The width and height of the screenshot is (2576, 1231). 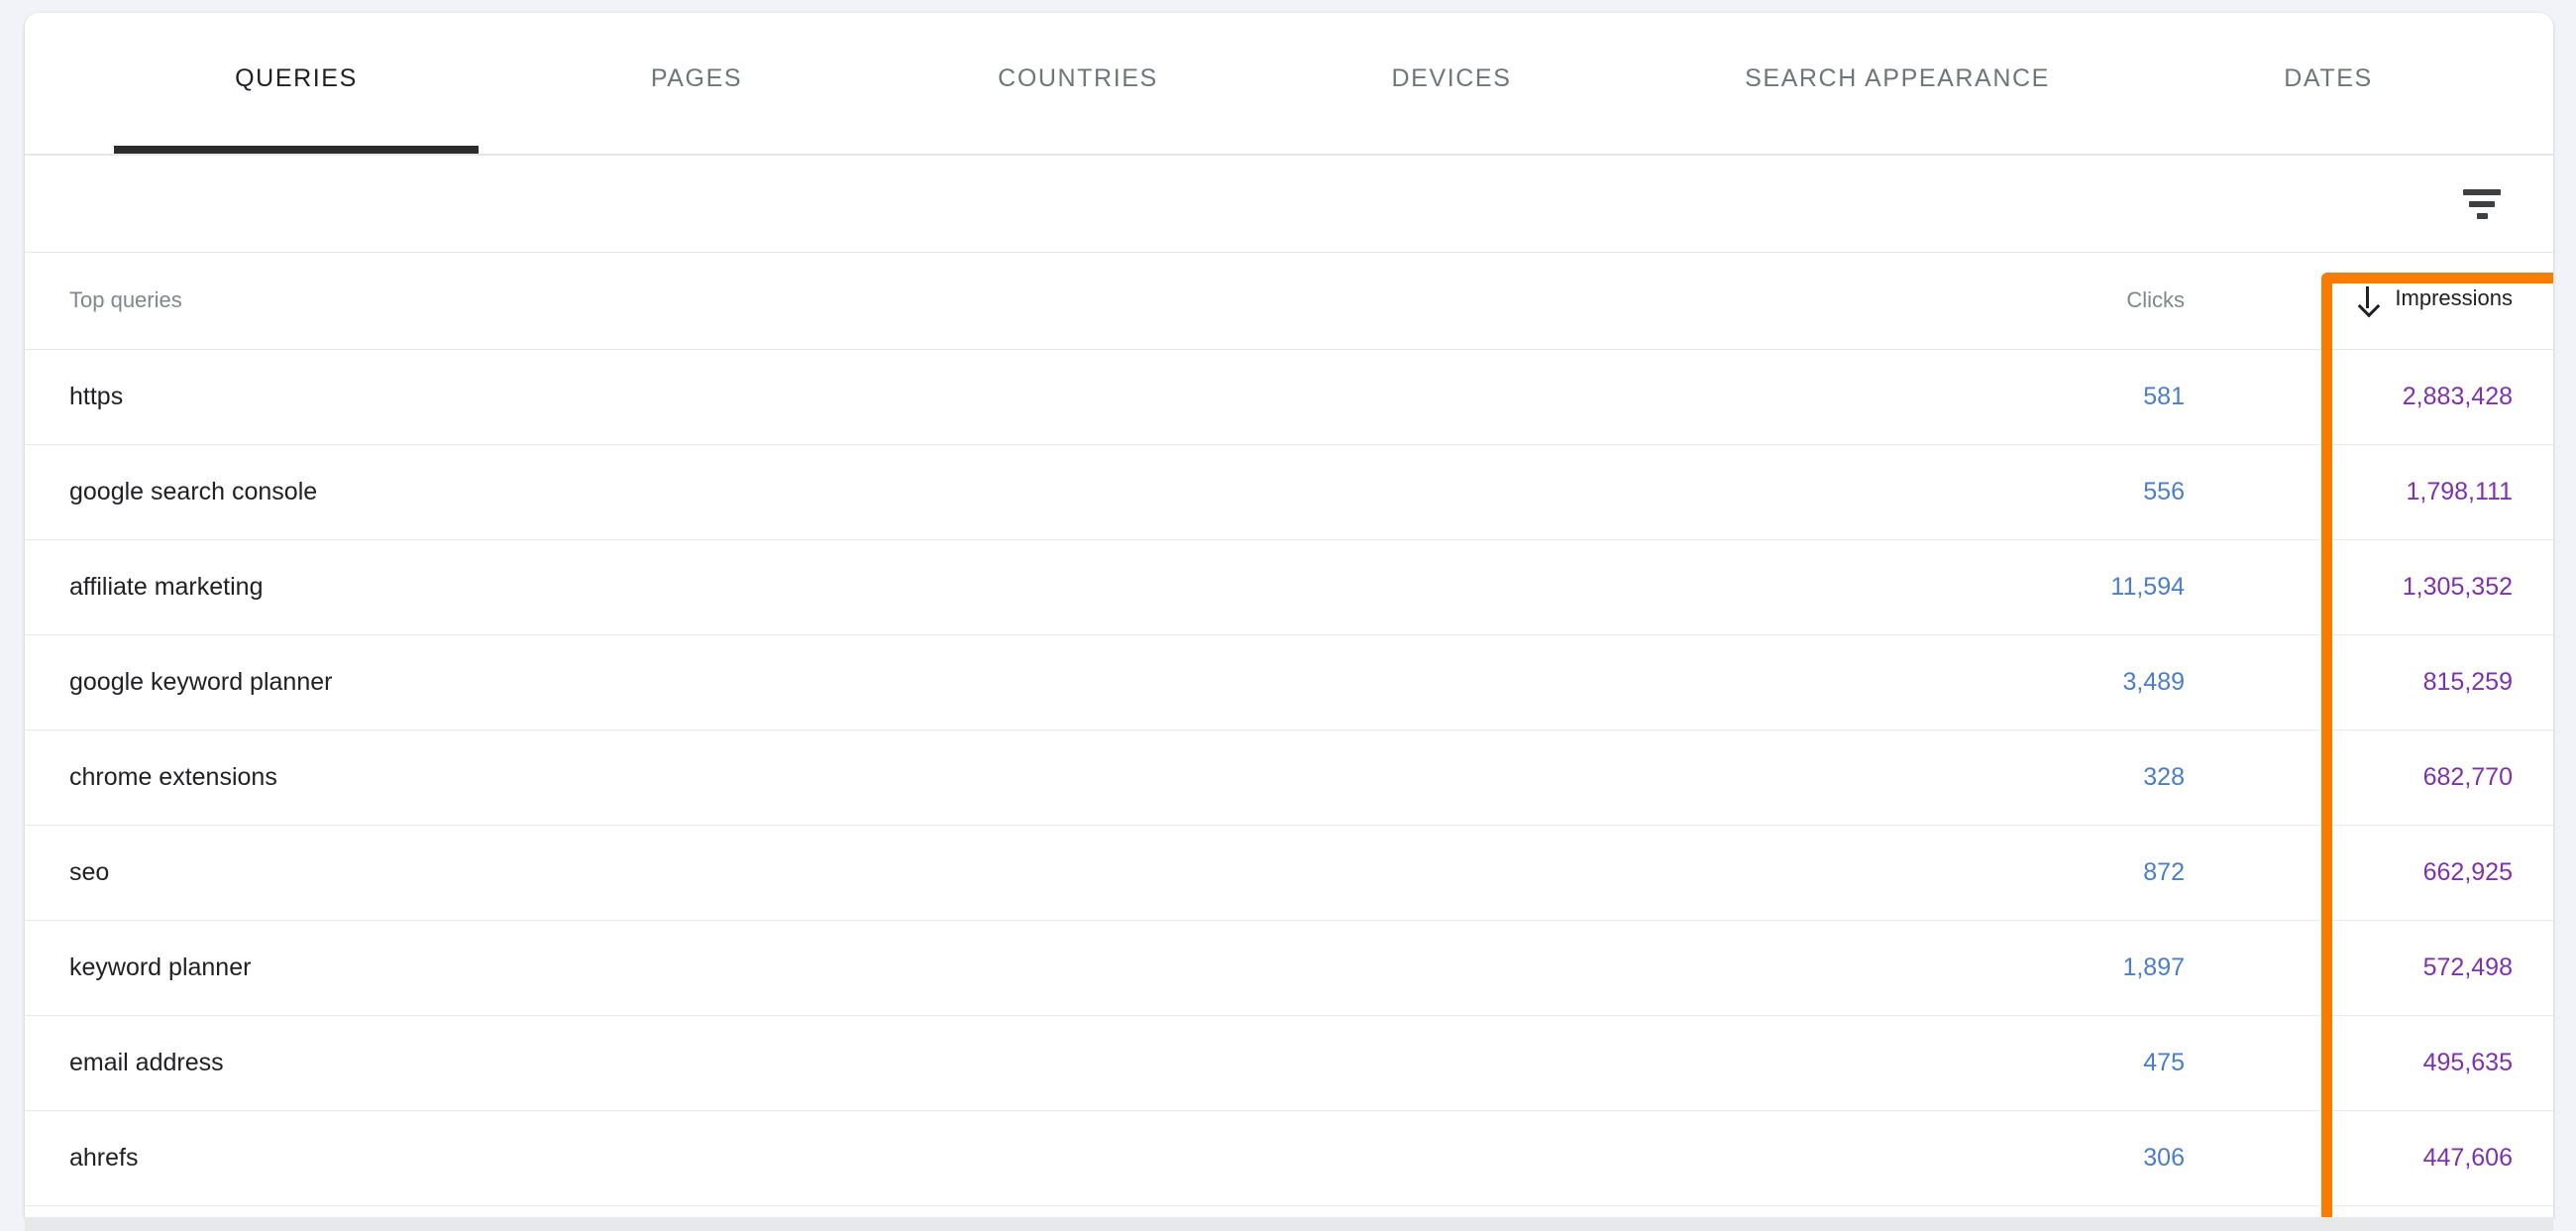 I want to click on tab-label: PAGES, so click(x=696, y=78).